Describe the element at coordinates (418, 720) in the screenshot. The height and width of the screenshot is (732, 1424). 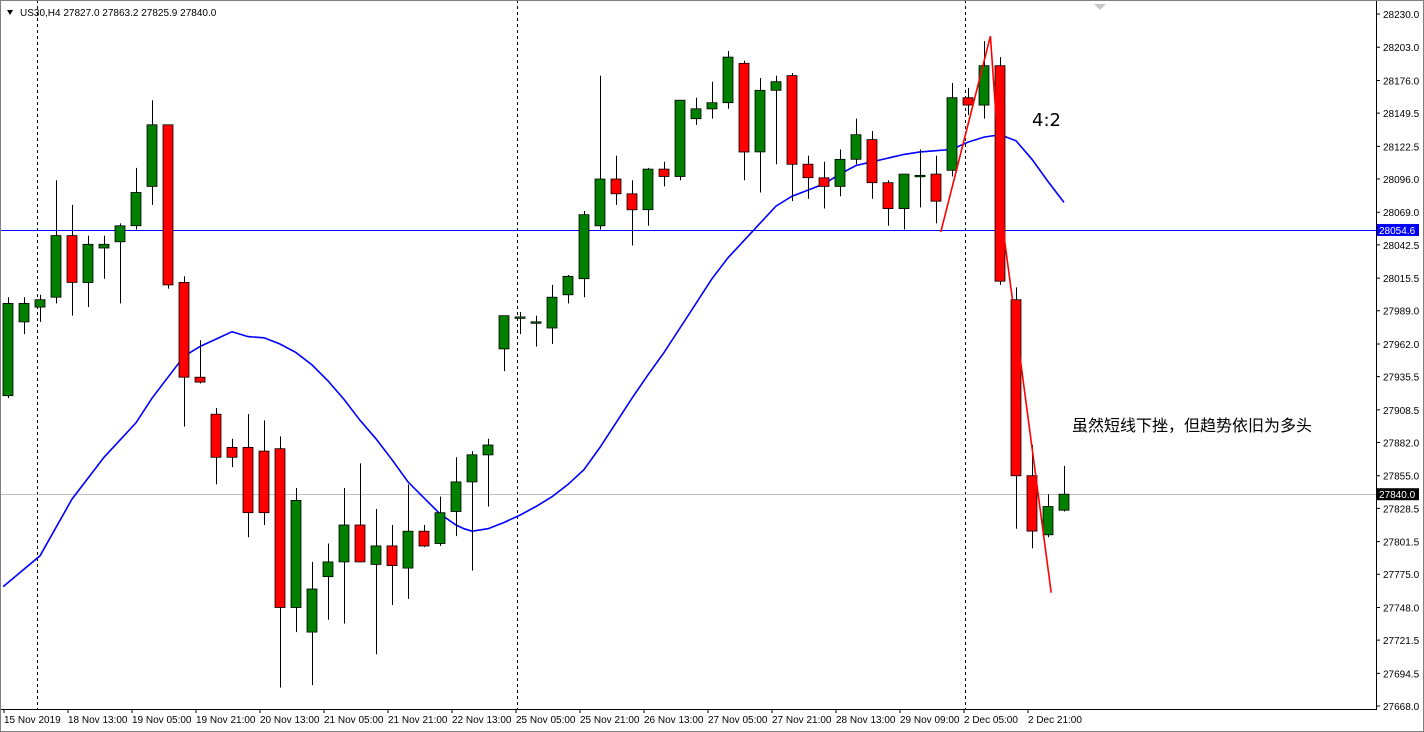
I see `time-tick-label: 21 Nov 21:00` at that location.